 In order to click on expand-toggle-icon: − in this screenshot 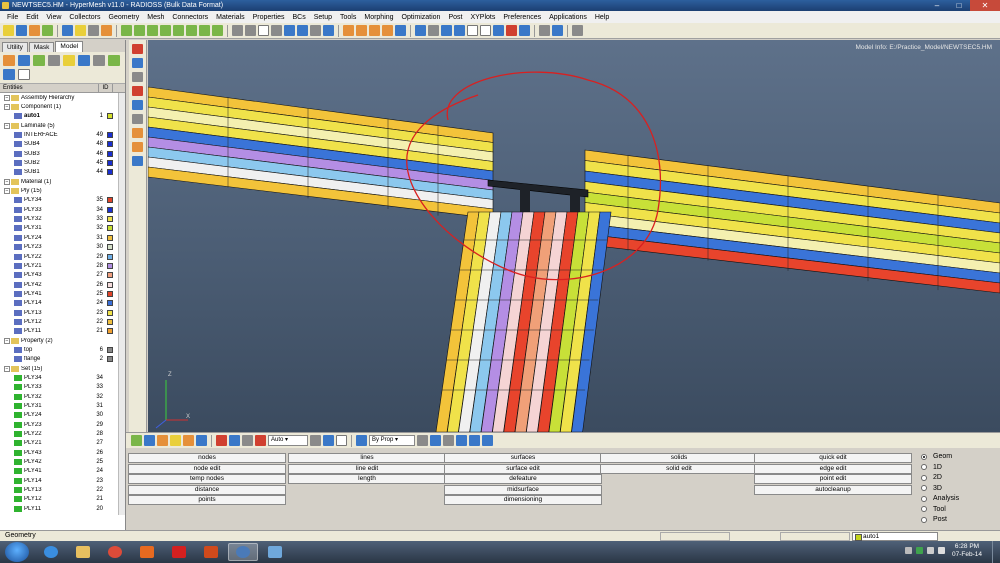, I will do `click(7, 191)`.